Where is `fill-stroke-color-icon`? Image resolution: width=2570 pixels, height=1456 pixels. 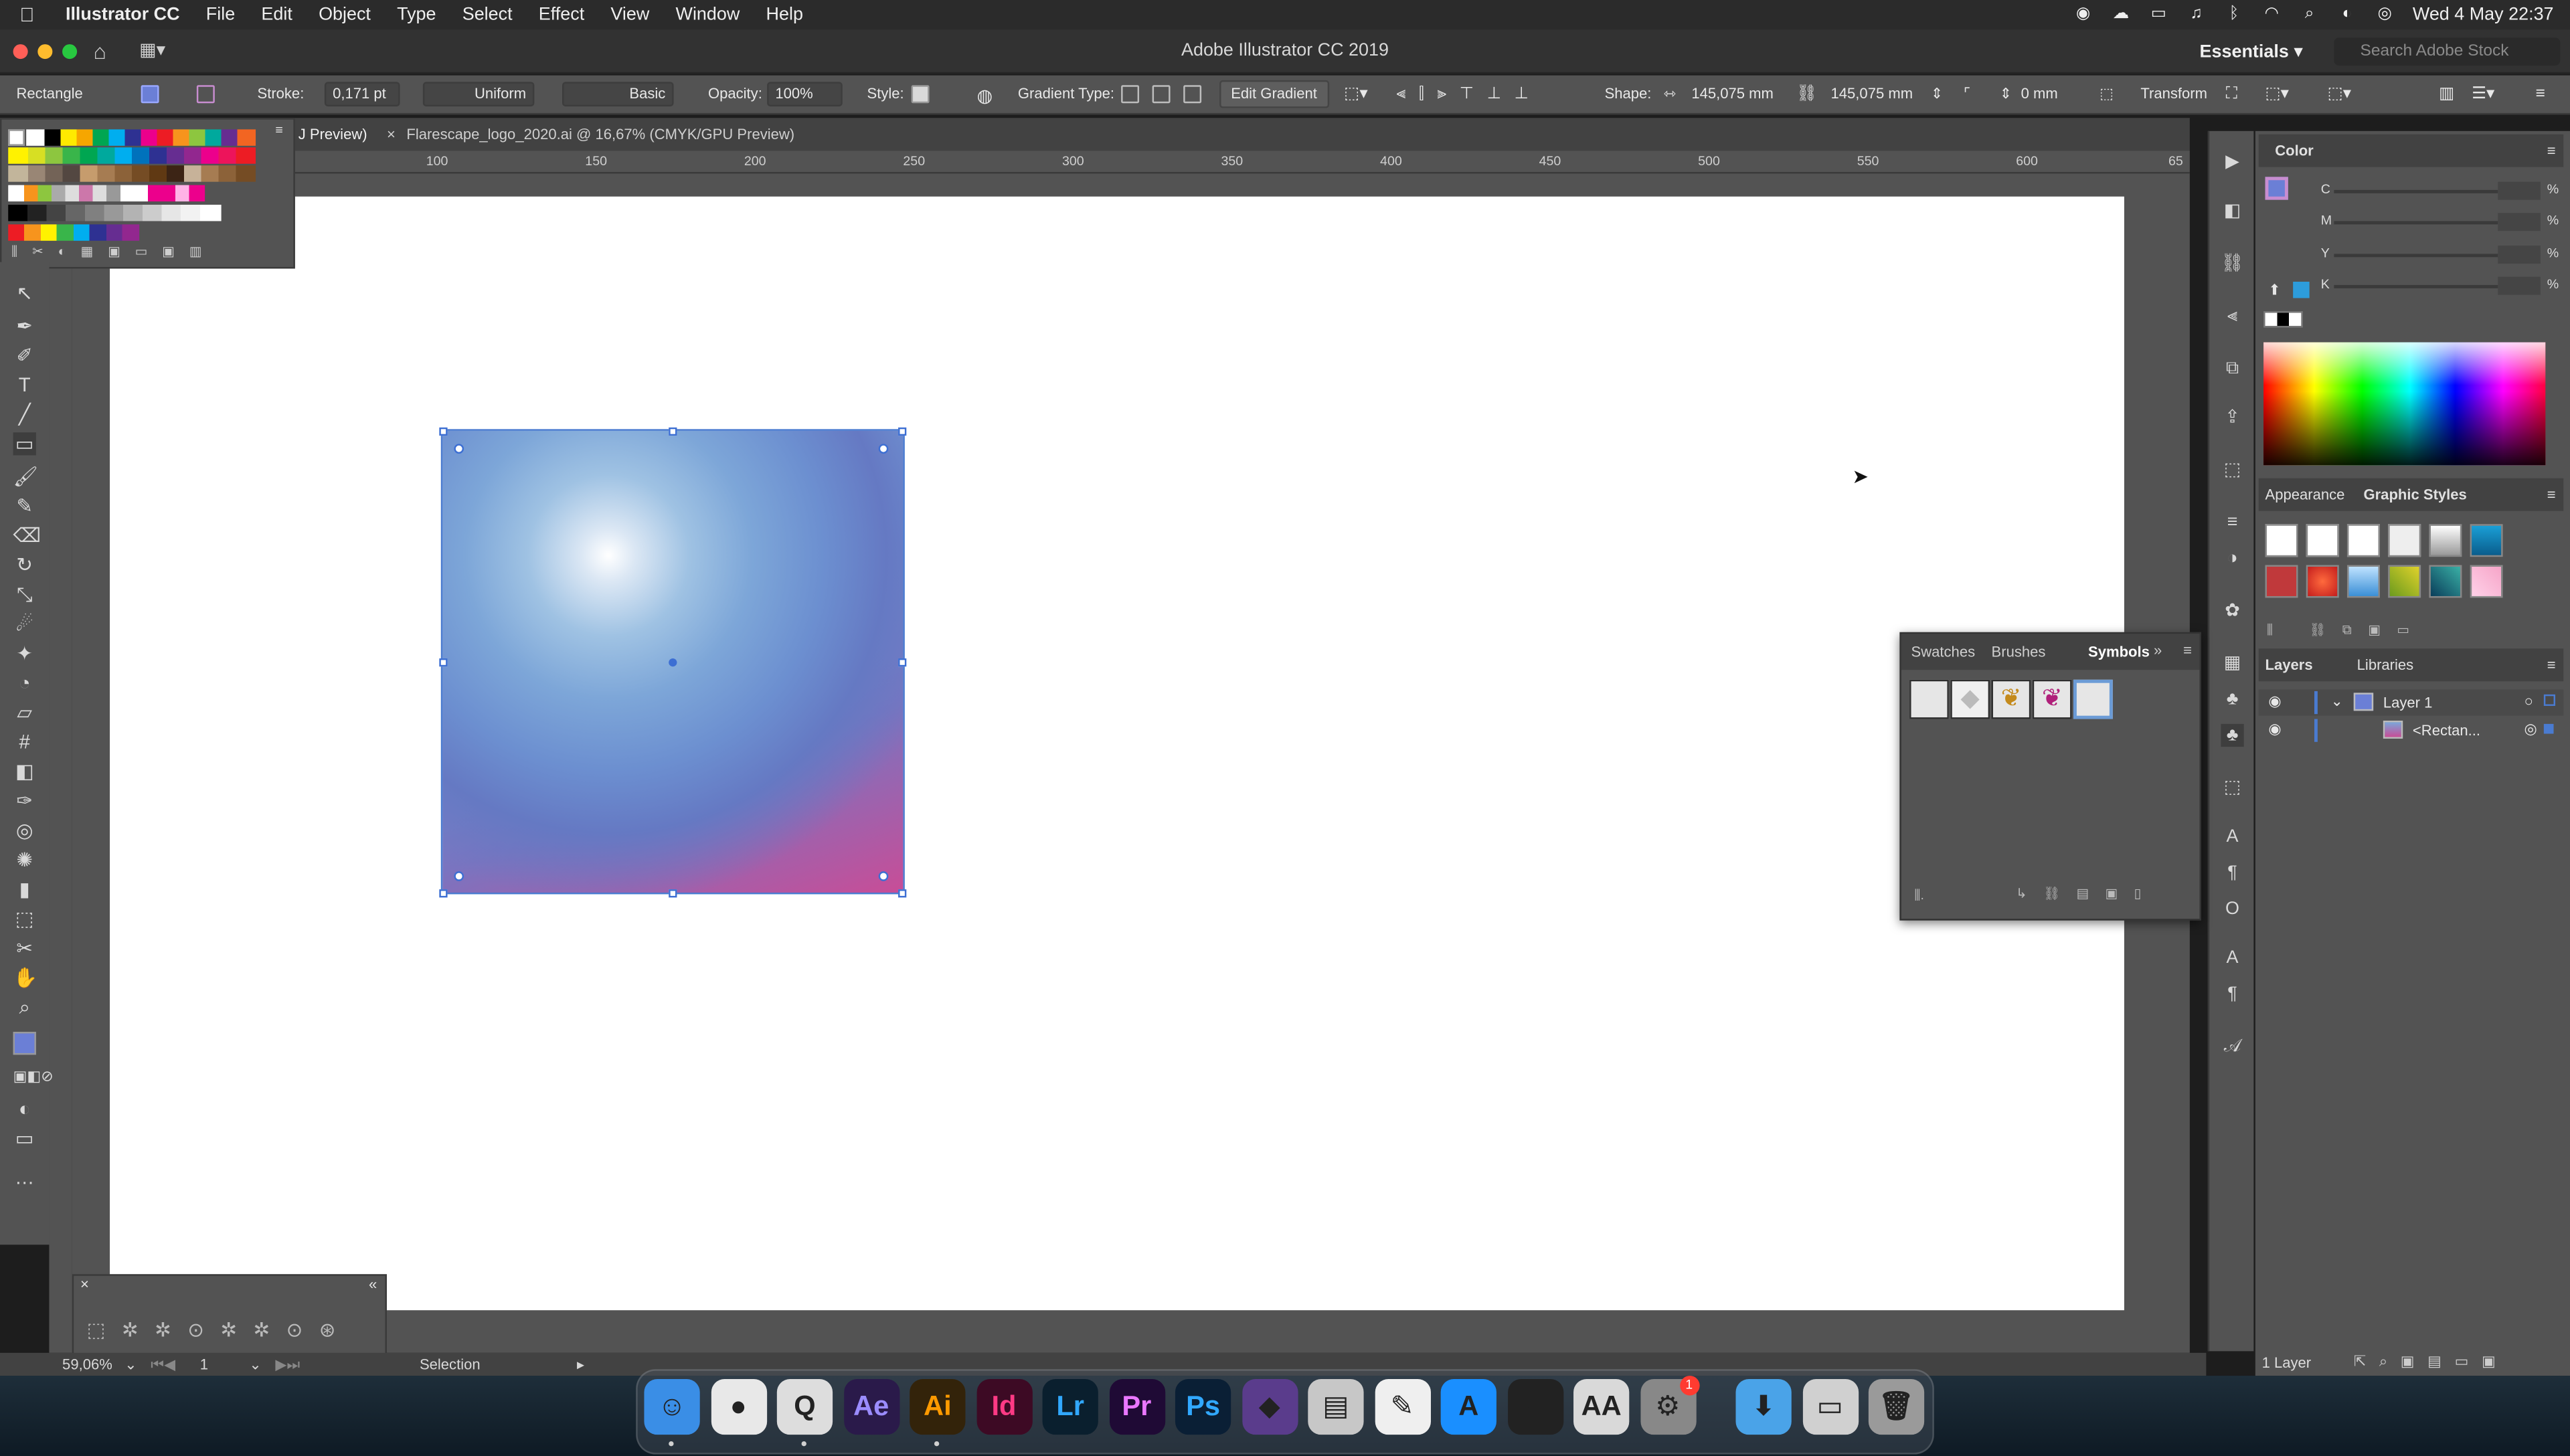
fill-stroke-color-icon is located at coordinates (2276, 188).